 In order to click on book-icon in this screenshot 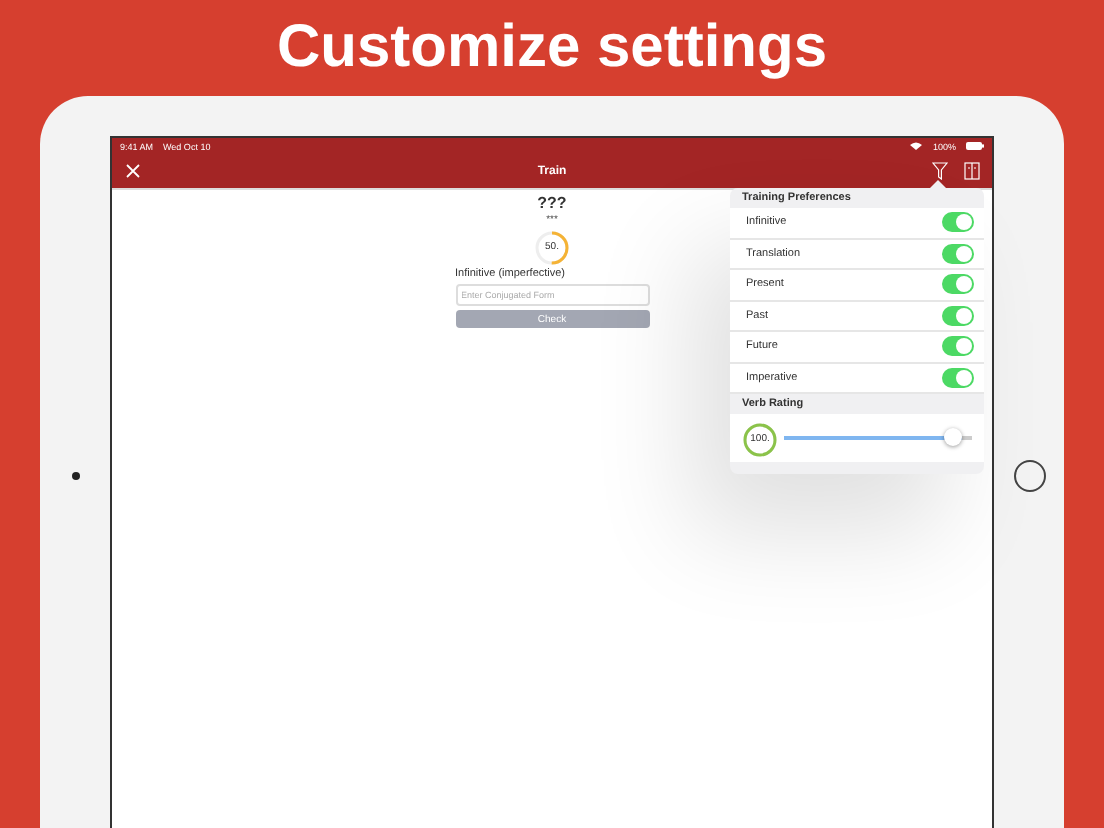, I will do `click(972, 170)`.